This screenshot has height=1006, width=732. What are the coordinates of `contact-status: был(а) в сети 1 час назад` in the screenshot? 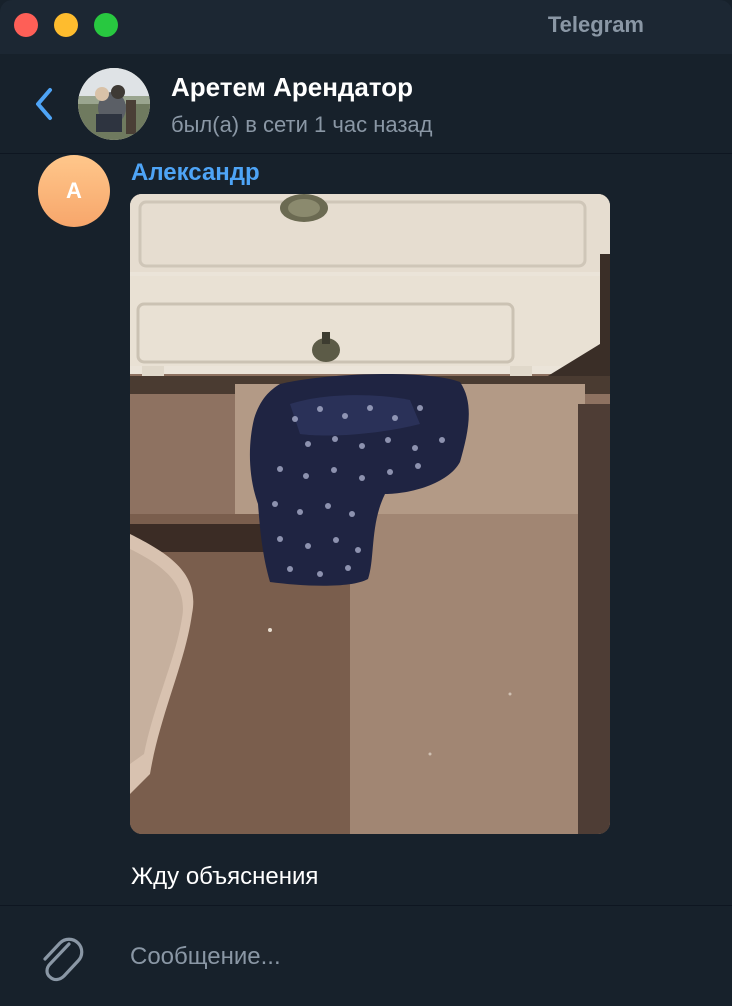 It's located at (302, 124).